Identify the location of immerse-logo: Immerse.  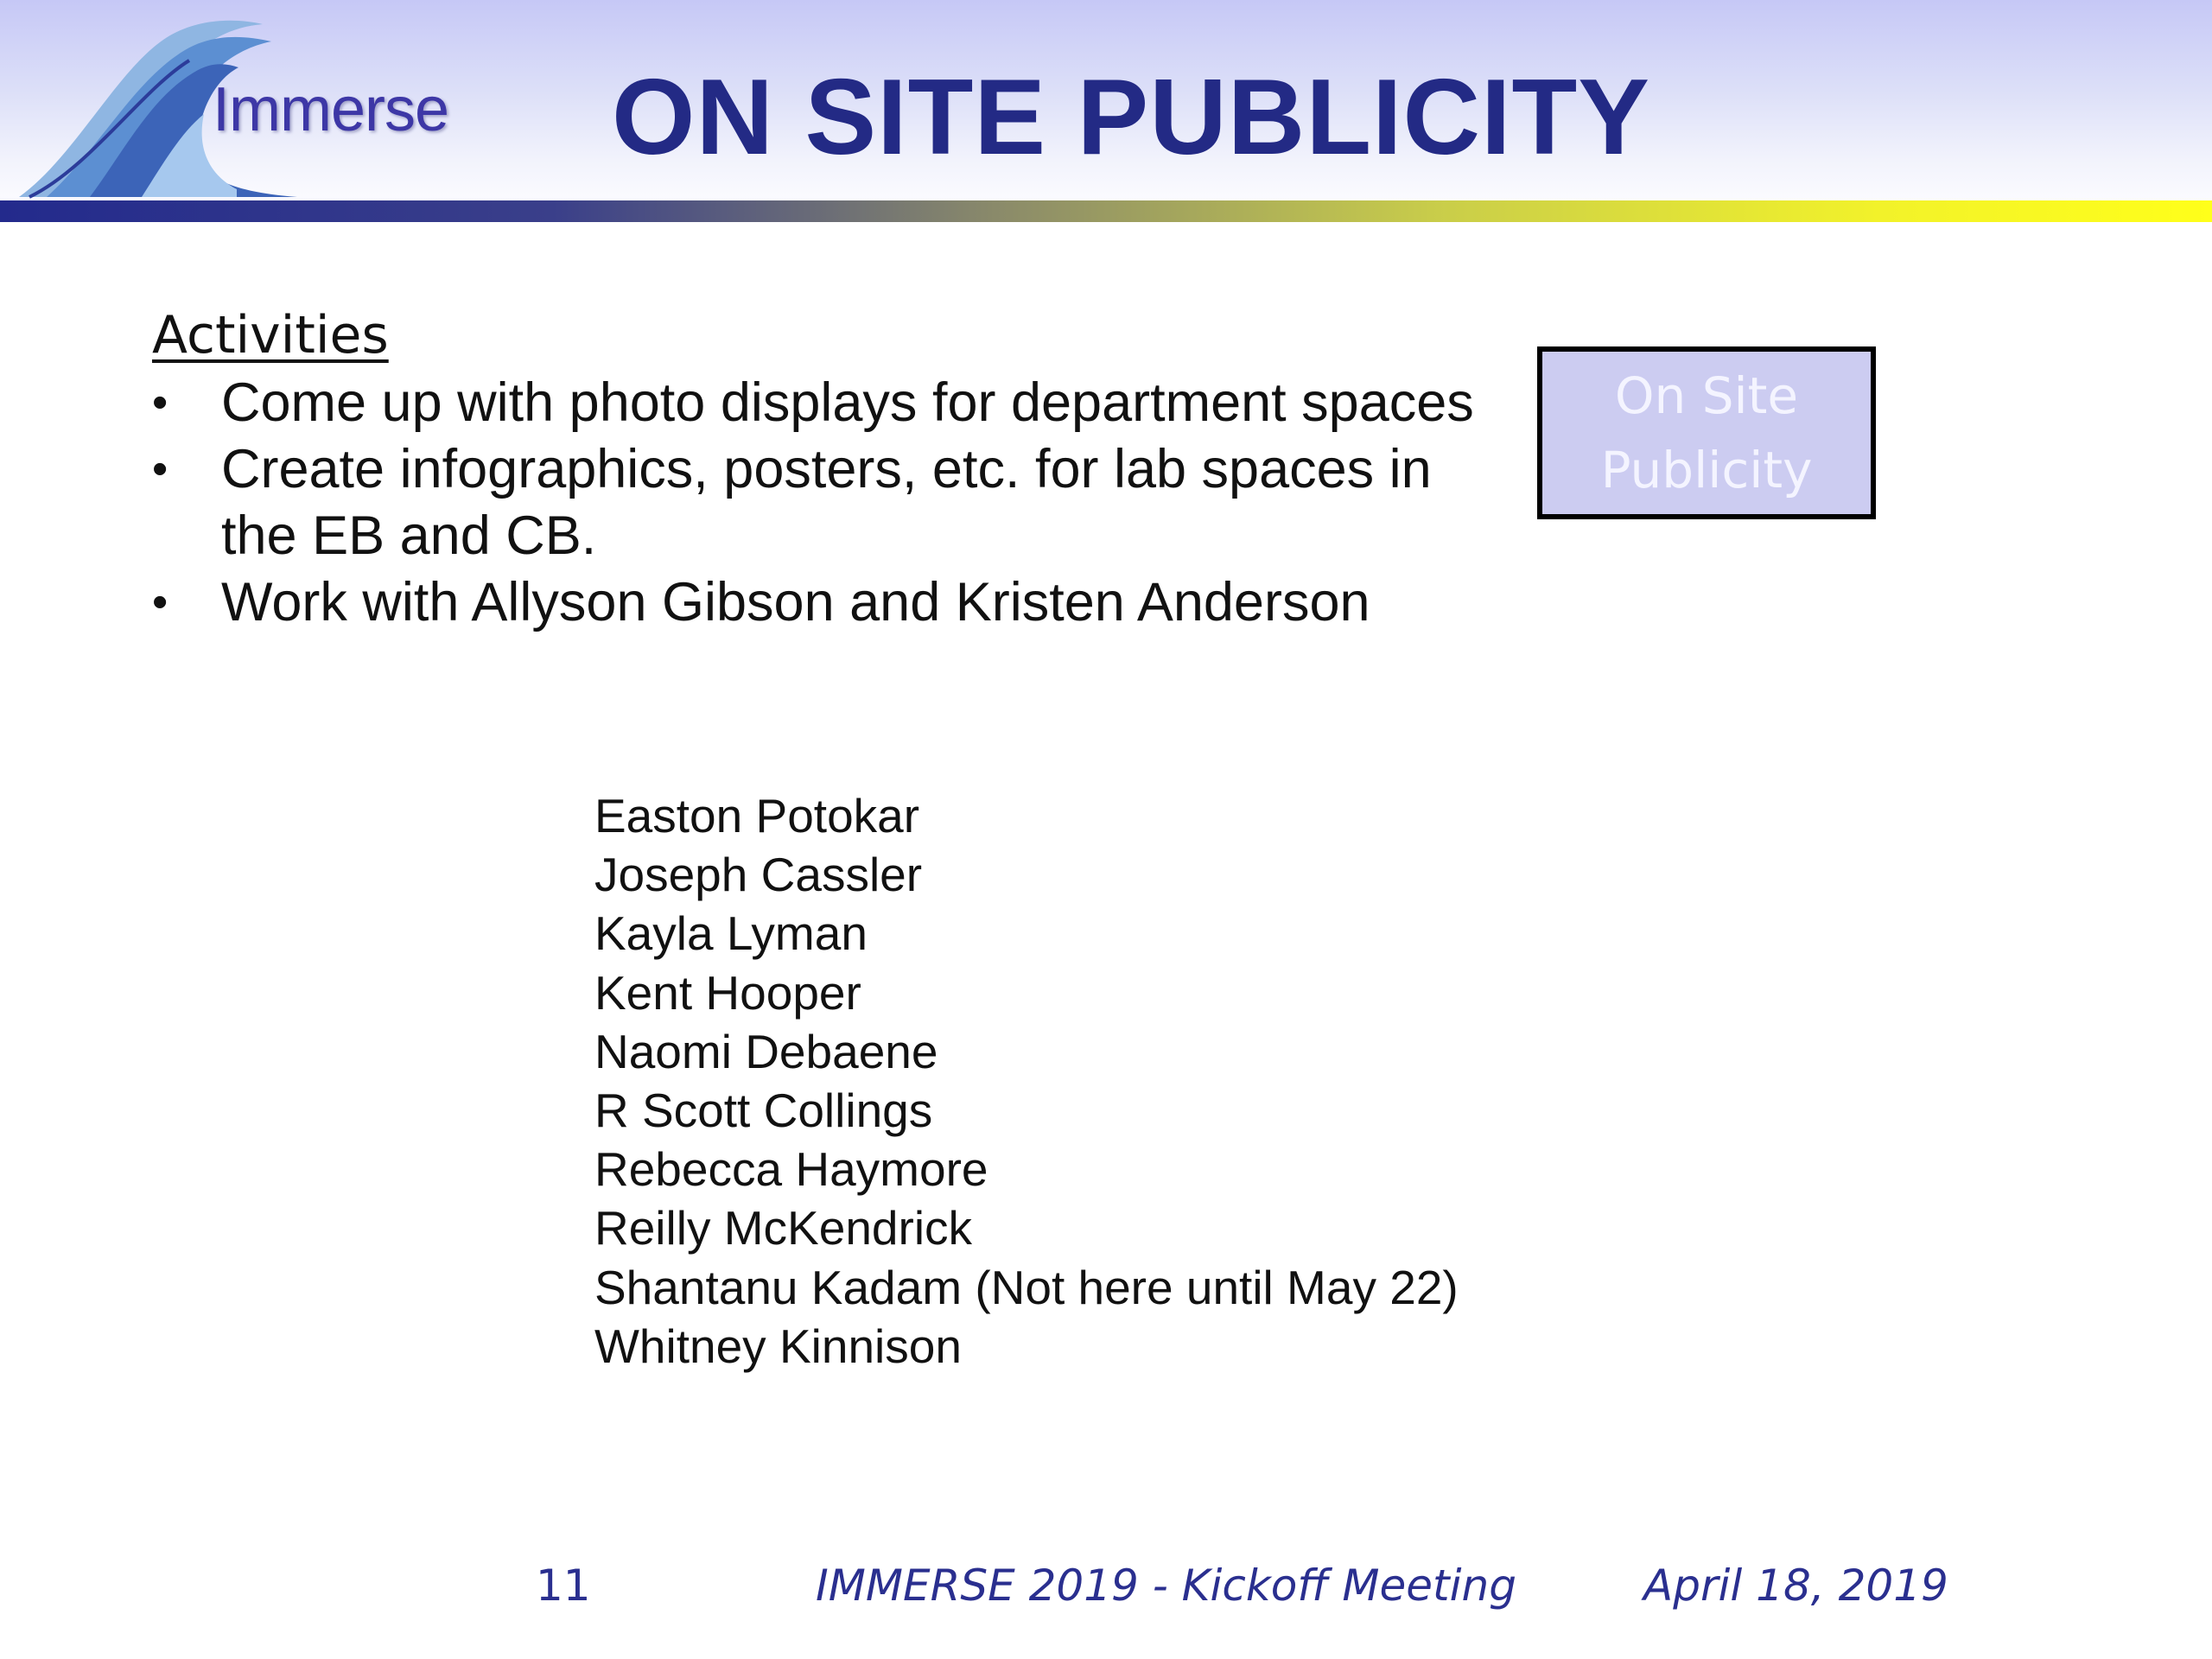
(245, 107).